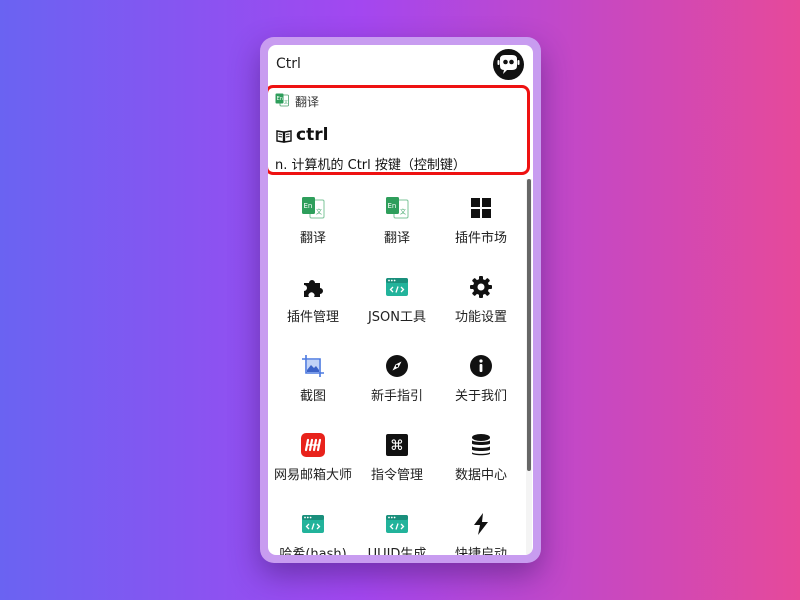 This screenshot has width=800, height=600. Describe the element at coordinates (312, 135) in the screenshot. I see `result-word: ctrl` at that location.